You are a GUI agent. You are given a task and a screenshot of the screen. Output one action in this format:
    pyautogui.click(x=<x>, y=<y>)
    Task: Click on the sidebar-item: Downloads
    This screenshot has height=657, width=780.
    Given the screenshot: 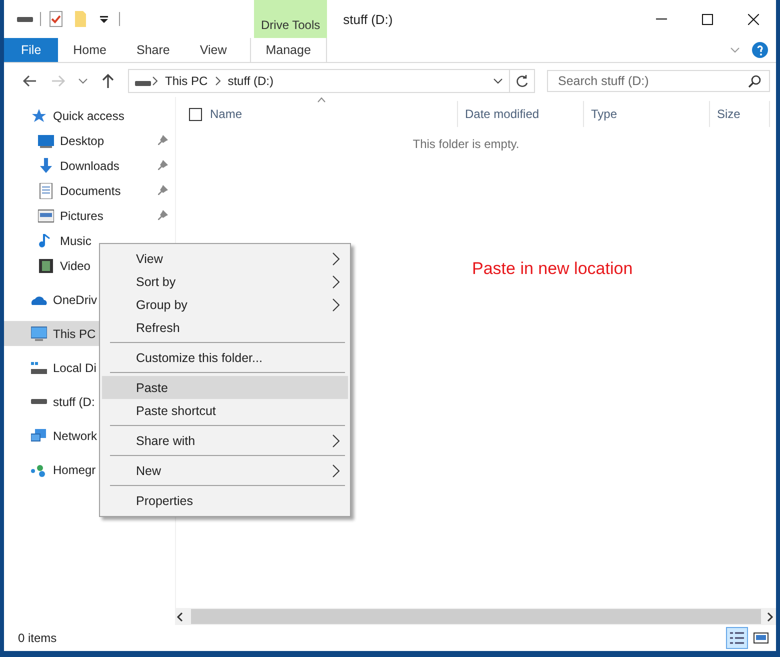 What is the action you would take?
    pyautogui.click(x=89, y=165)
    